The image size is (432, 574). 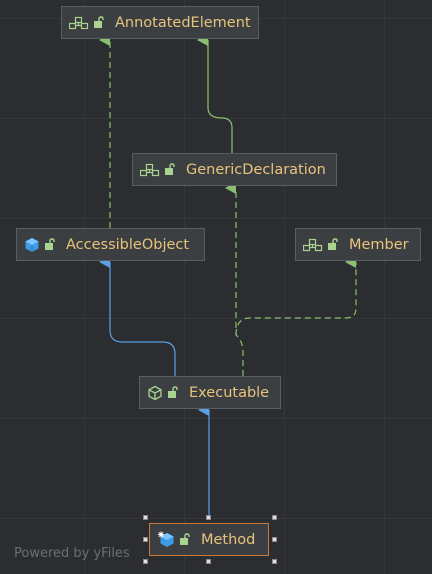 I want to click on node-method: Method, so click(x=209, y=539).